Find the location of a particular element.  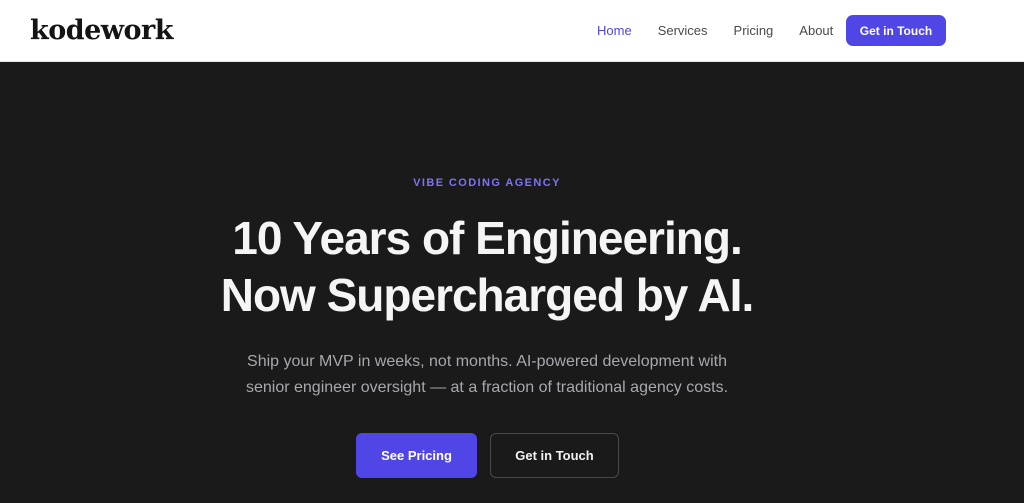

nav-get-in-touch-button: Get in Touch is located at coordinates (896, 30).